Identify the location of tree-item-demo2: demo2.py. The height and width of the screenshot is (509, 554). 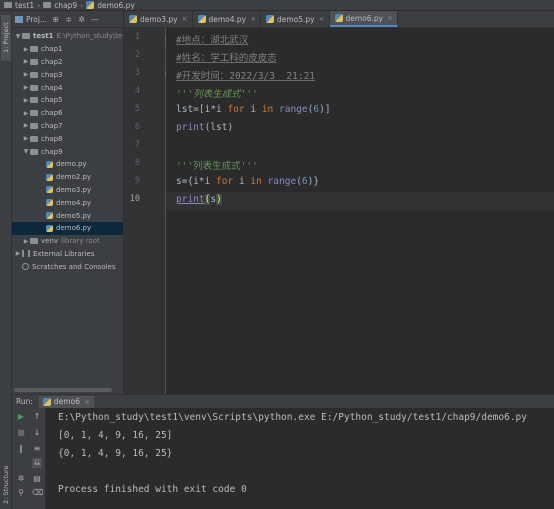
(67, 177).